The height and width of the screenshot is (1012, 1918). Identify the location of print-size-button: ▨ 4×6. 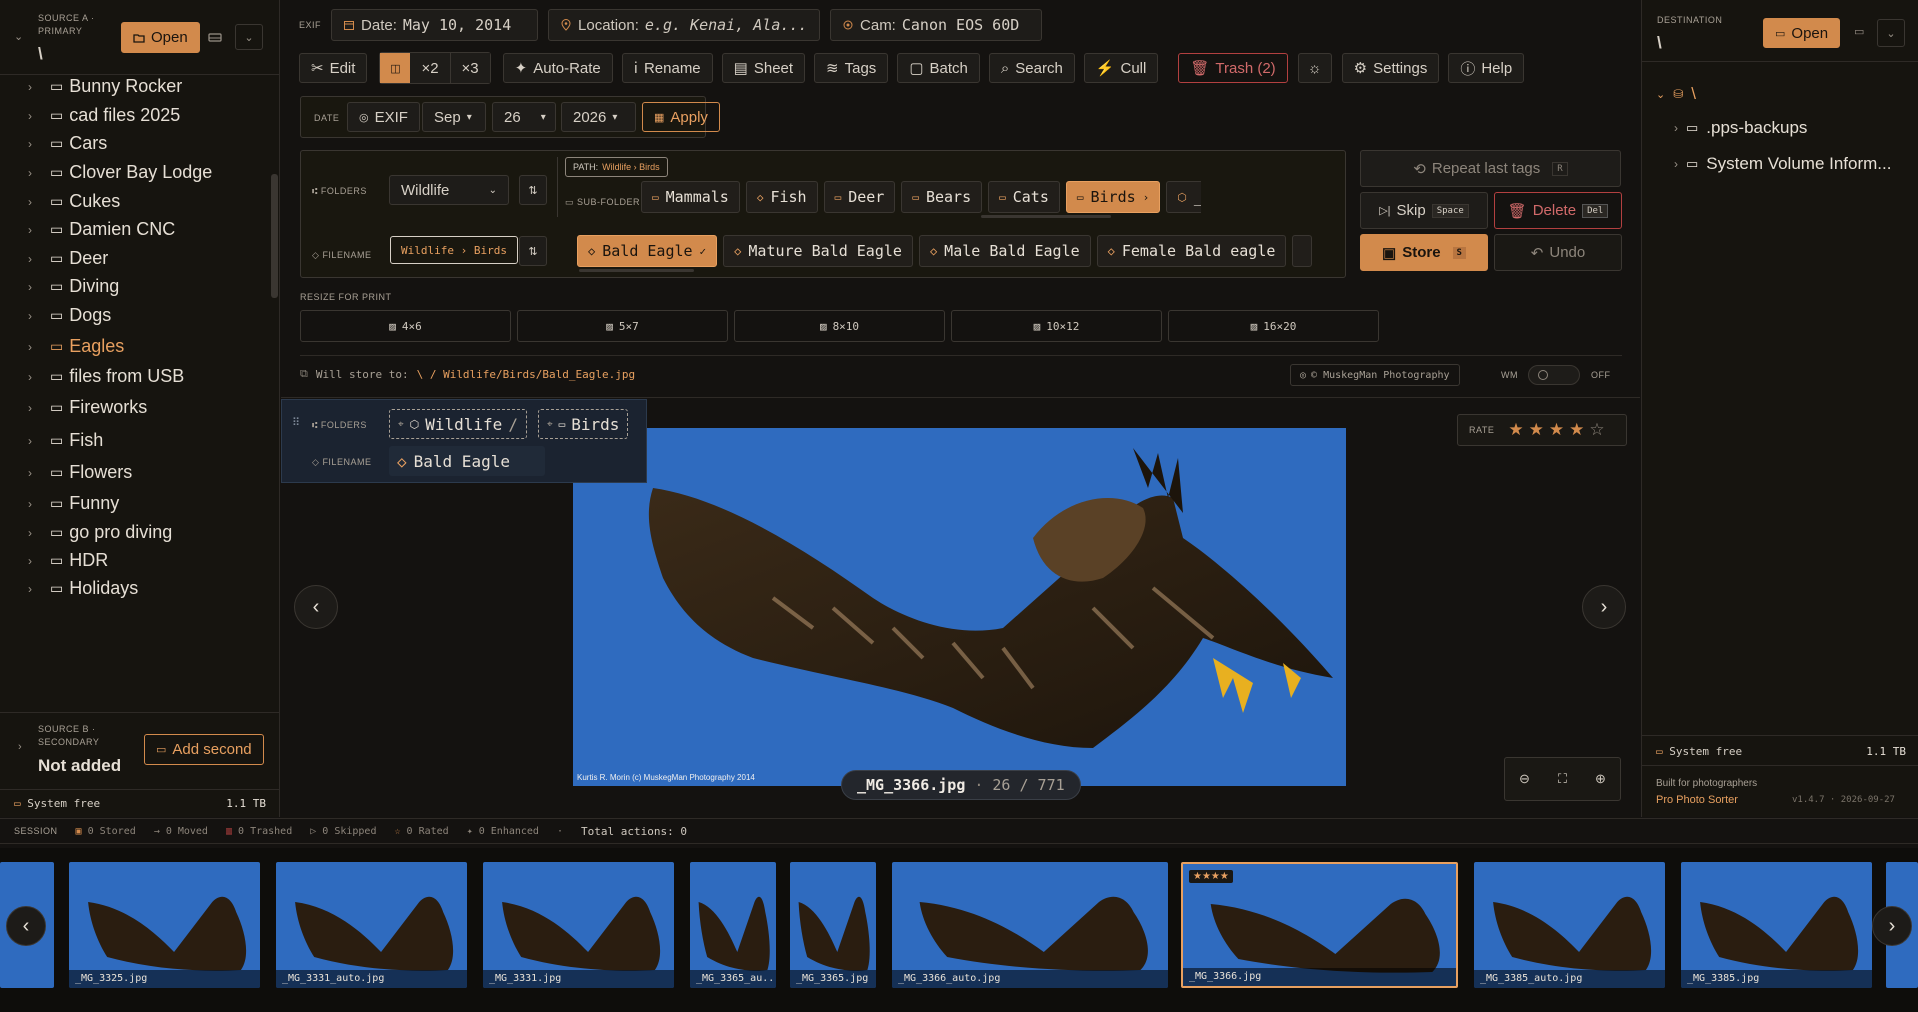
(405, 326).